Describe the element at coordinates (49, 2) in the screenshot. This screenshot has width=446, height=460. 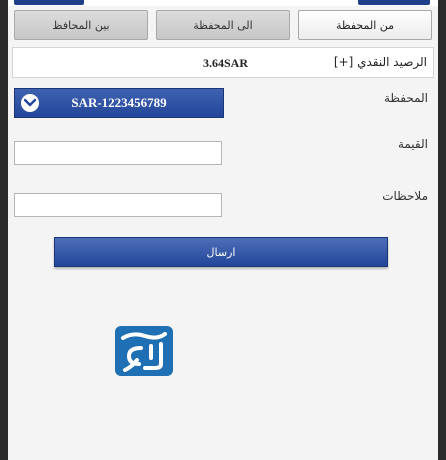
I see `top-button-left` at that location.